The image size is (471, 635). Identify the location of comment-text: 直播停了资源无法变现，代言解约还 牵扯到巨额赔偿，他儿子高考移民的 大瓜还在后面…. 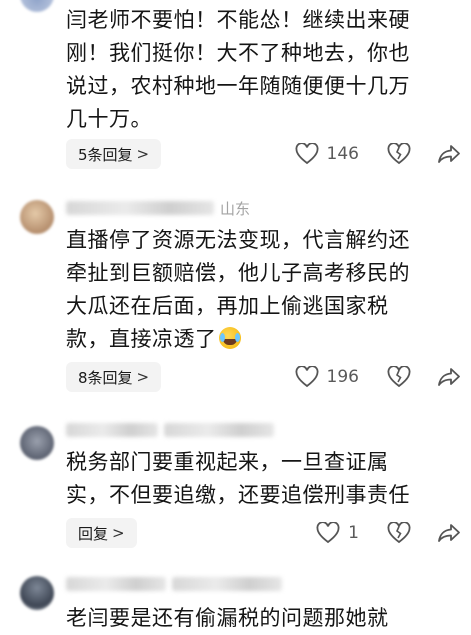
(238, 289).